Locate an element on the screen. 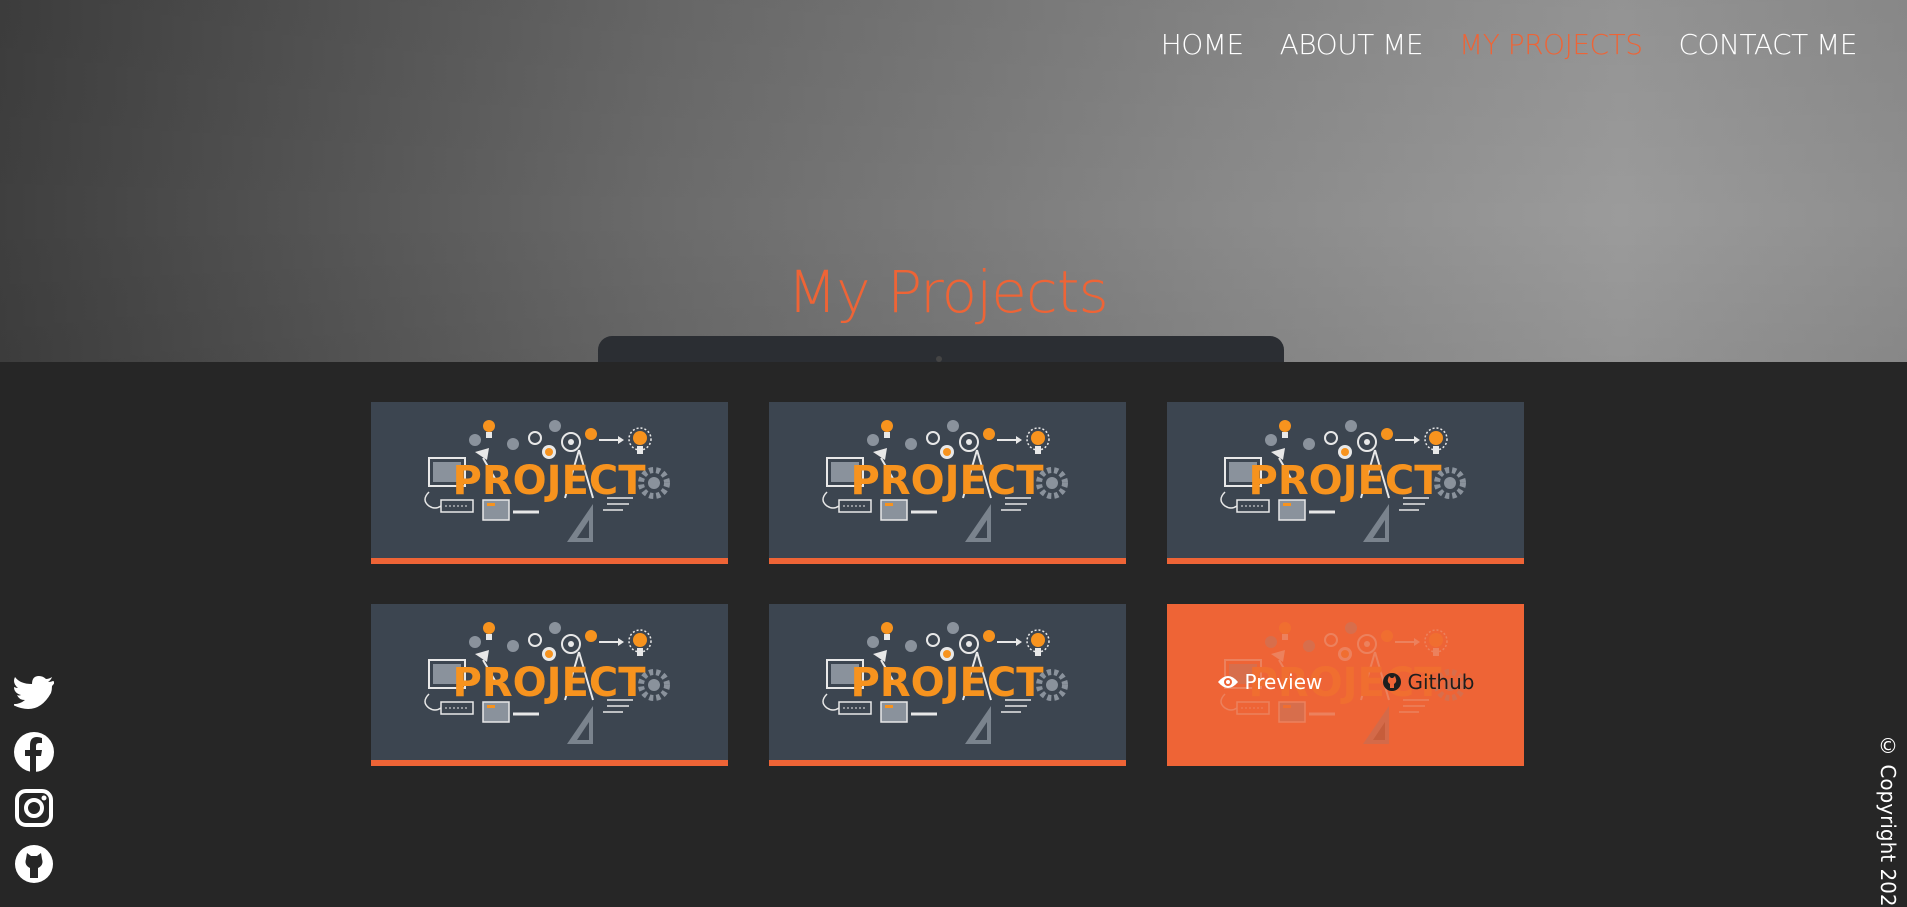 The height and width of the screenshot is (907, 1907). preview-label: Preview is located at coordinates (1283, 682).